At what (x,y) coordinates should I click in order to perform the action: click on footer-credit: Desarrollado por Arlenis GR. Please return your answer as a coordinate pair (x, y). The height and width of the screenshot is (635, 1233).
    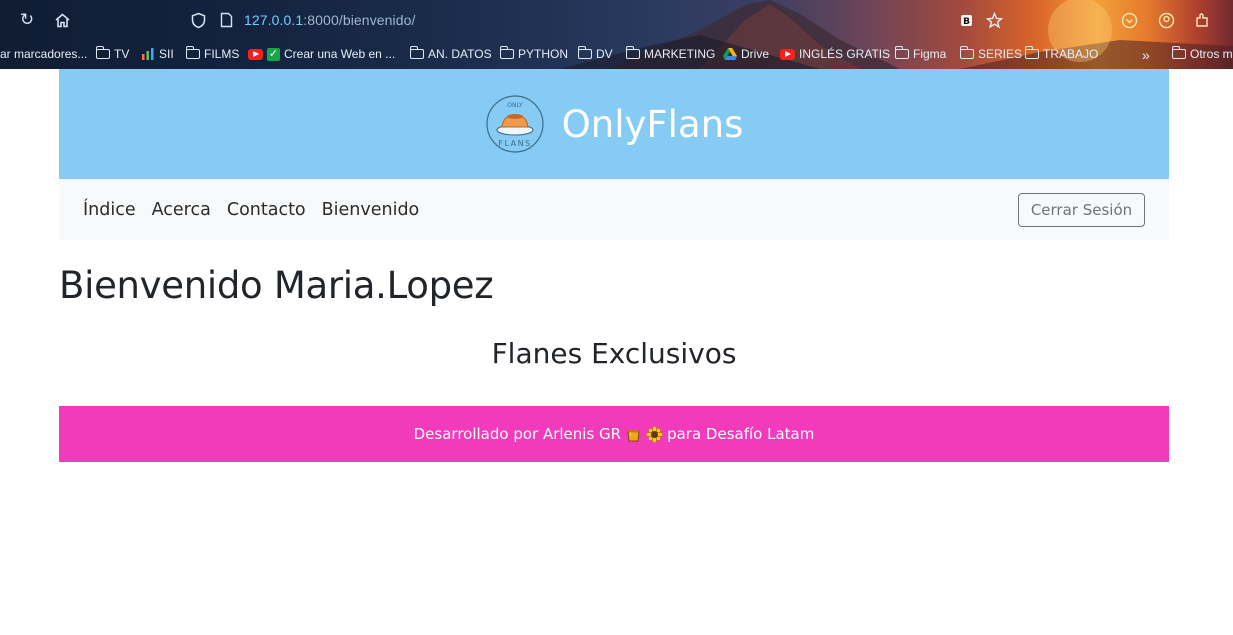
    Looking at the image, I should click on (517, 434).